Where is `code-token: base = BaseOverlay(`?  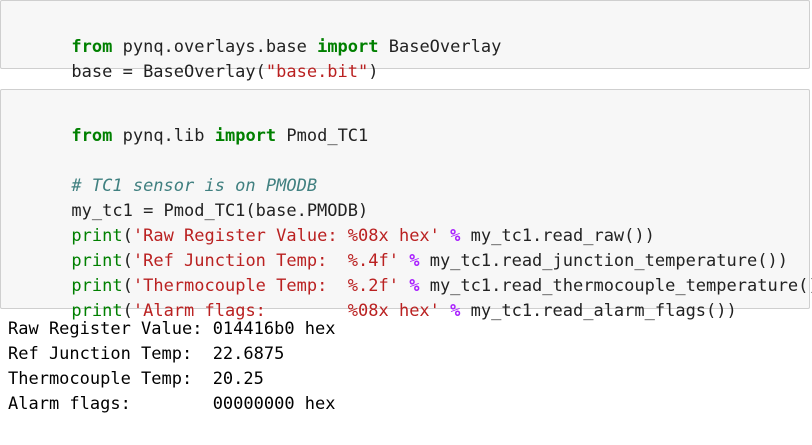
code-token: base = BaseOverlay( is located at coordinates (168, 72).